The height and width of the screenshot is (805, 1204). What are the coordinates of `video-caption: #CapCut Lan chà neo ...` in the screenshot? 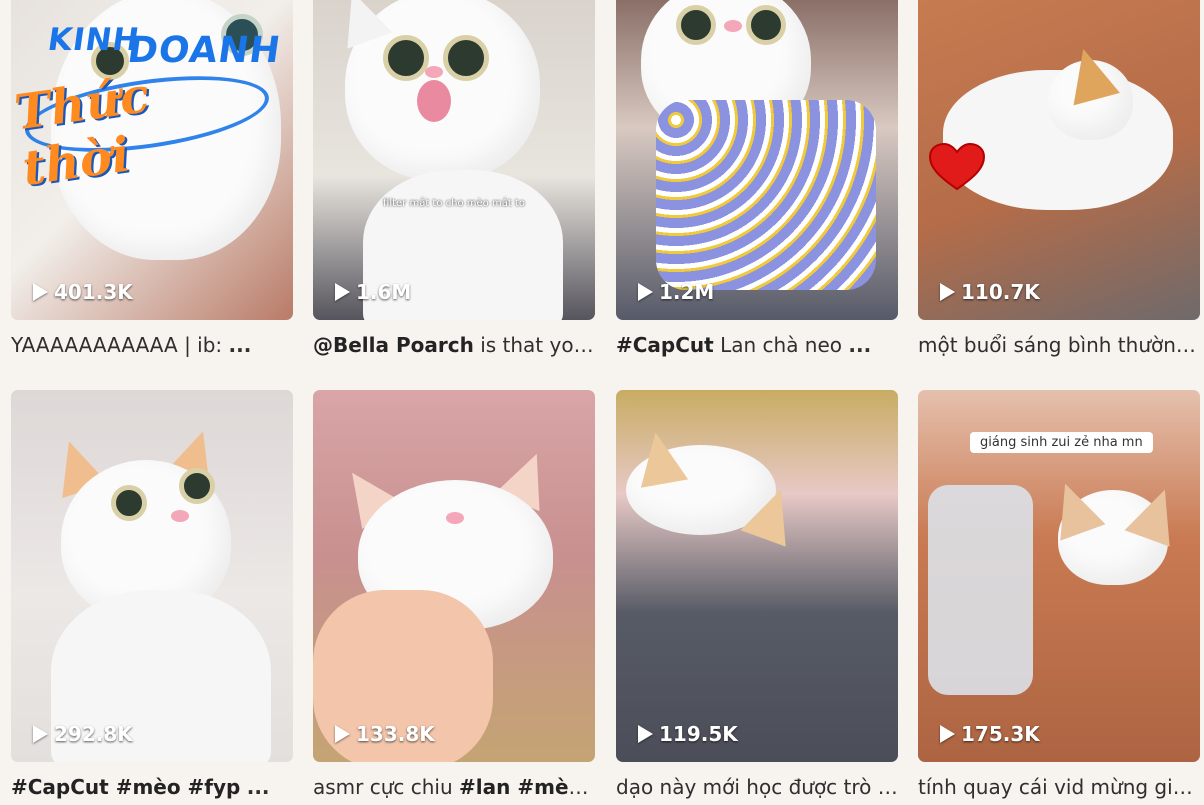 It's located at (757, 345).